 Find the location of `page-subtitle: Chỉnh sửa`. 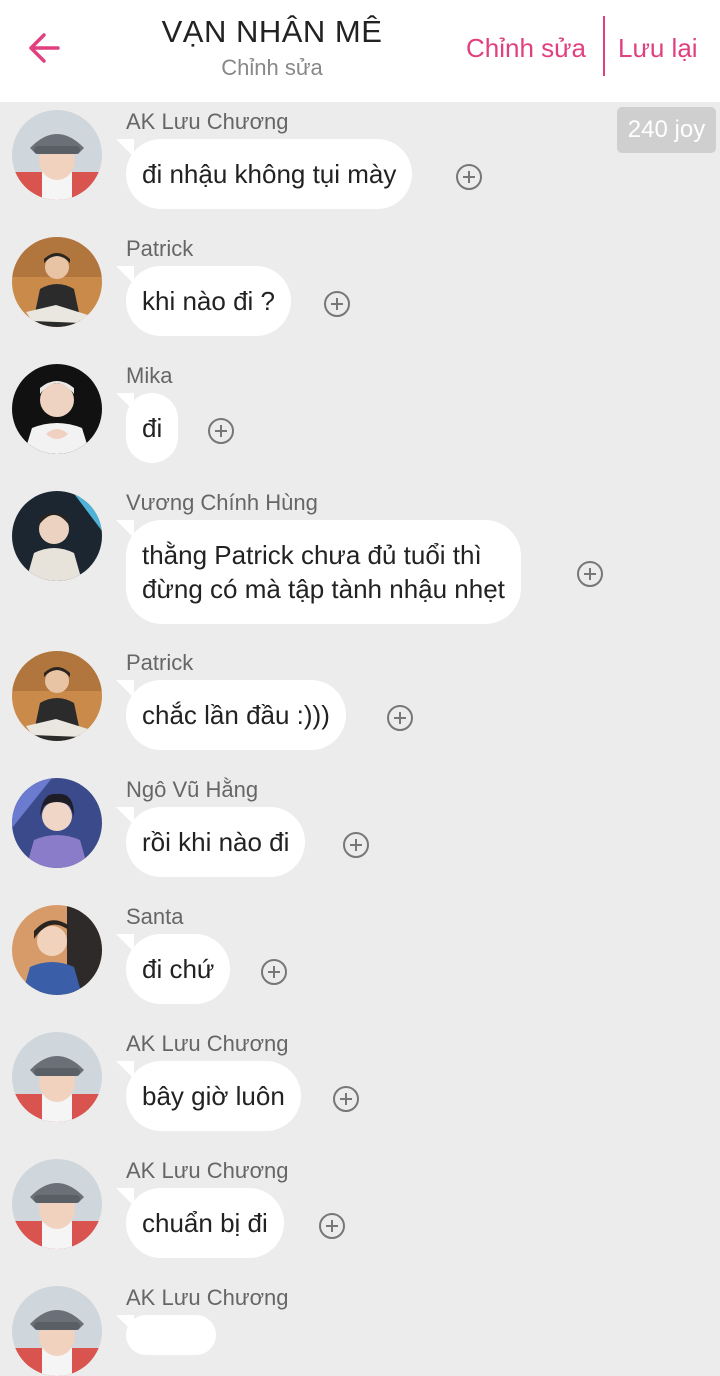

page-subtitle: Chỉnh sửa is located at coordinates (272, 67).